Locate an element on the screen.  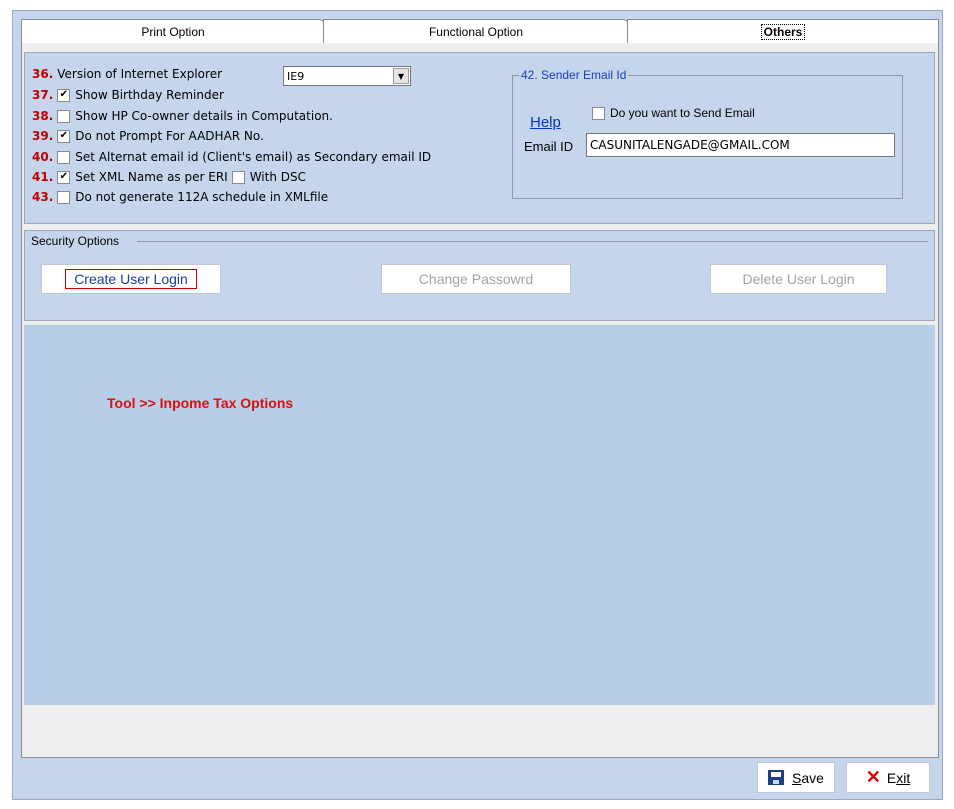
ie-version-select: IE9 ▼ is located at coordinates (347, 76).